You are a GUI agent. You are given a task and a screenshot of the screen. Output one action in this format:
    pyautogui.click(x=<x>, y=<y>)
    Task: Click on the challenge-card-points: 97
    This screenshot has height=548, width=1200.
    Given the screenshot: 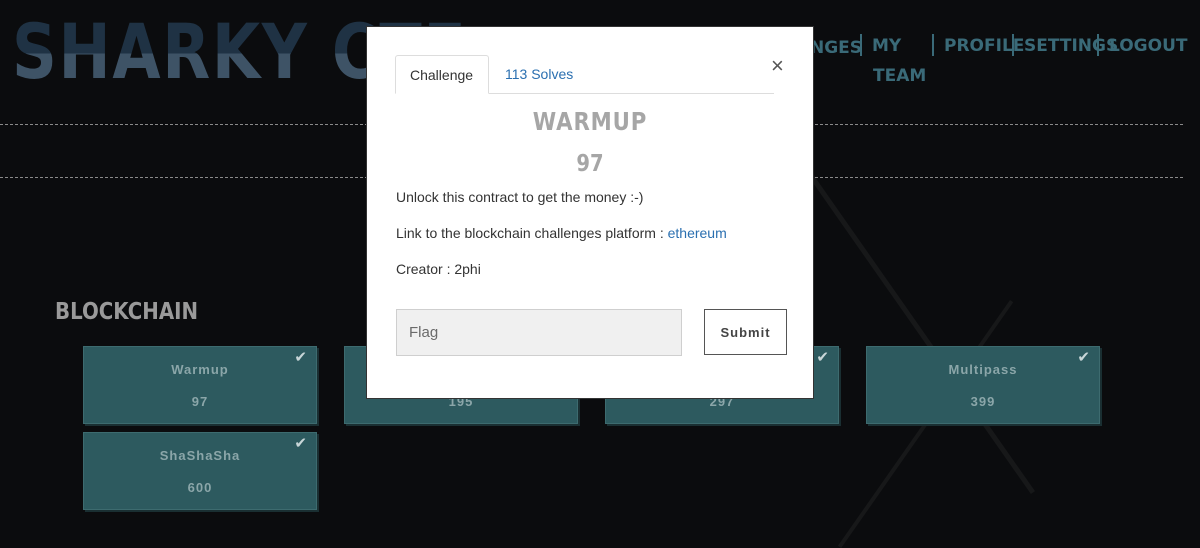 What is the action you would take?
    pyautogui.click(x=200, y=401)
    